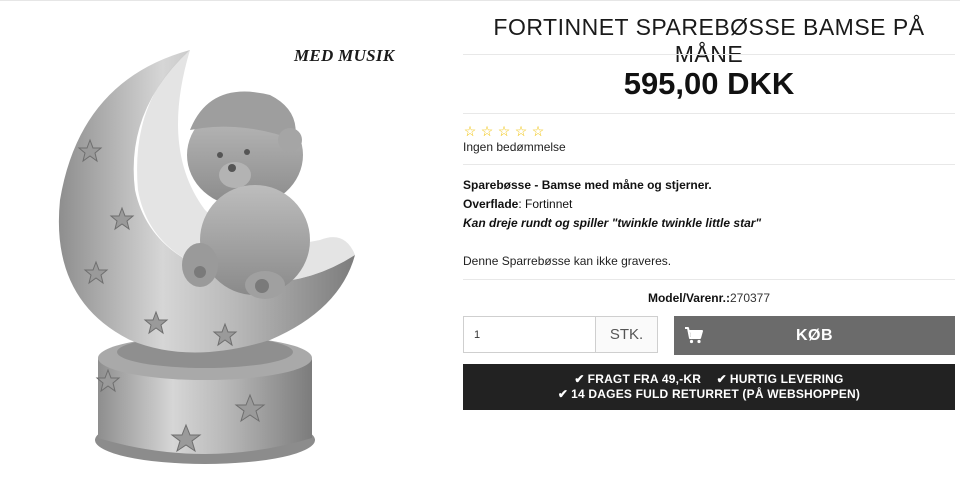 This screenshot has height=489, width=960. Describe the element at coordinates (567, 261) in the screenshot. I see `engraving-note: Denne Sparrebøsse kan ikke graveres.` at that location.